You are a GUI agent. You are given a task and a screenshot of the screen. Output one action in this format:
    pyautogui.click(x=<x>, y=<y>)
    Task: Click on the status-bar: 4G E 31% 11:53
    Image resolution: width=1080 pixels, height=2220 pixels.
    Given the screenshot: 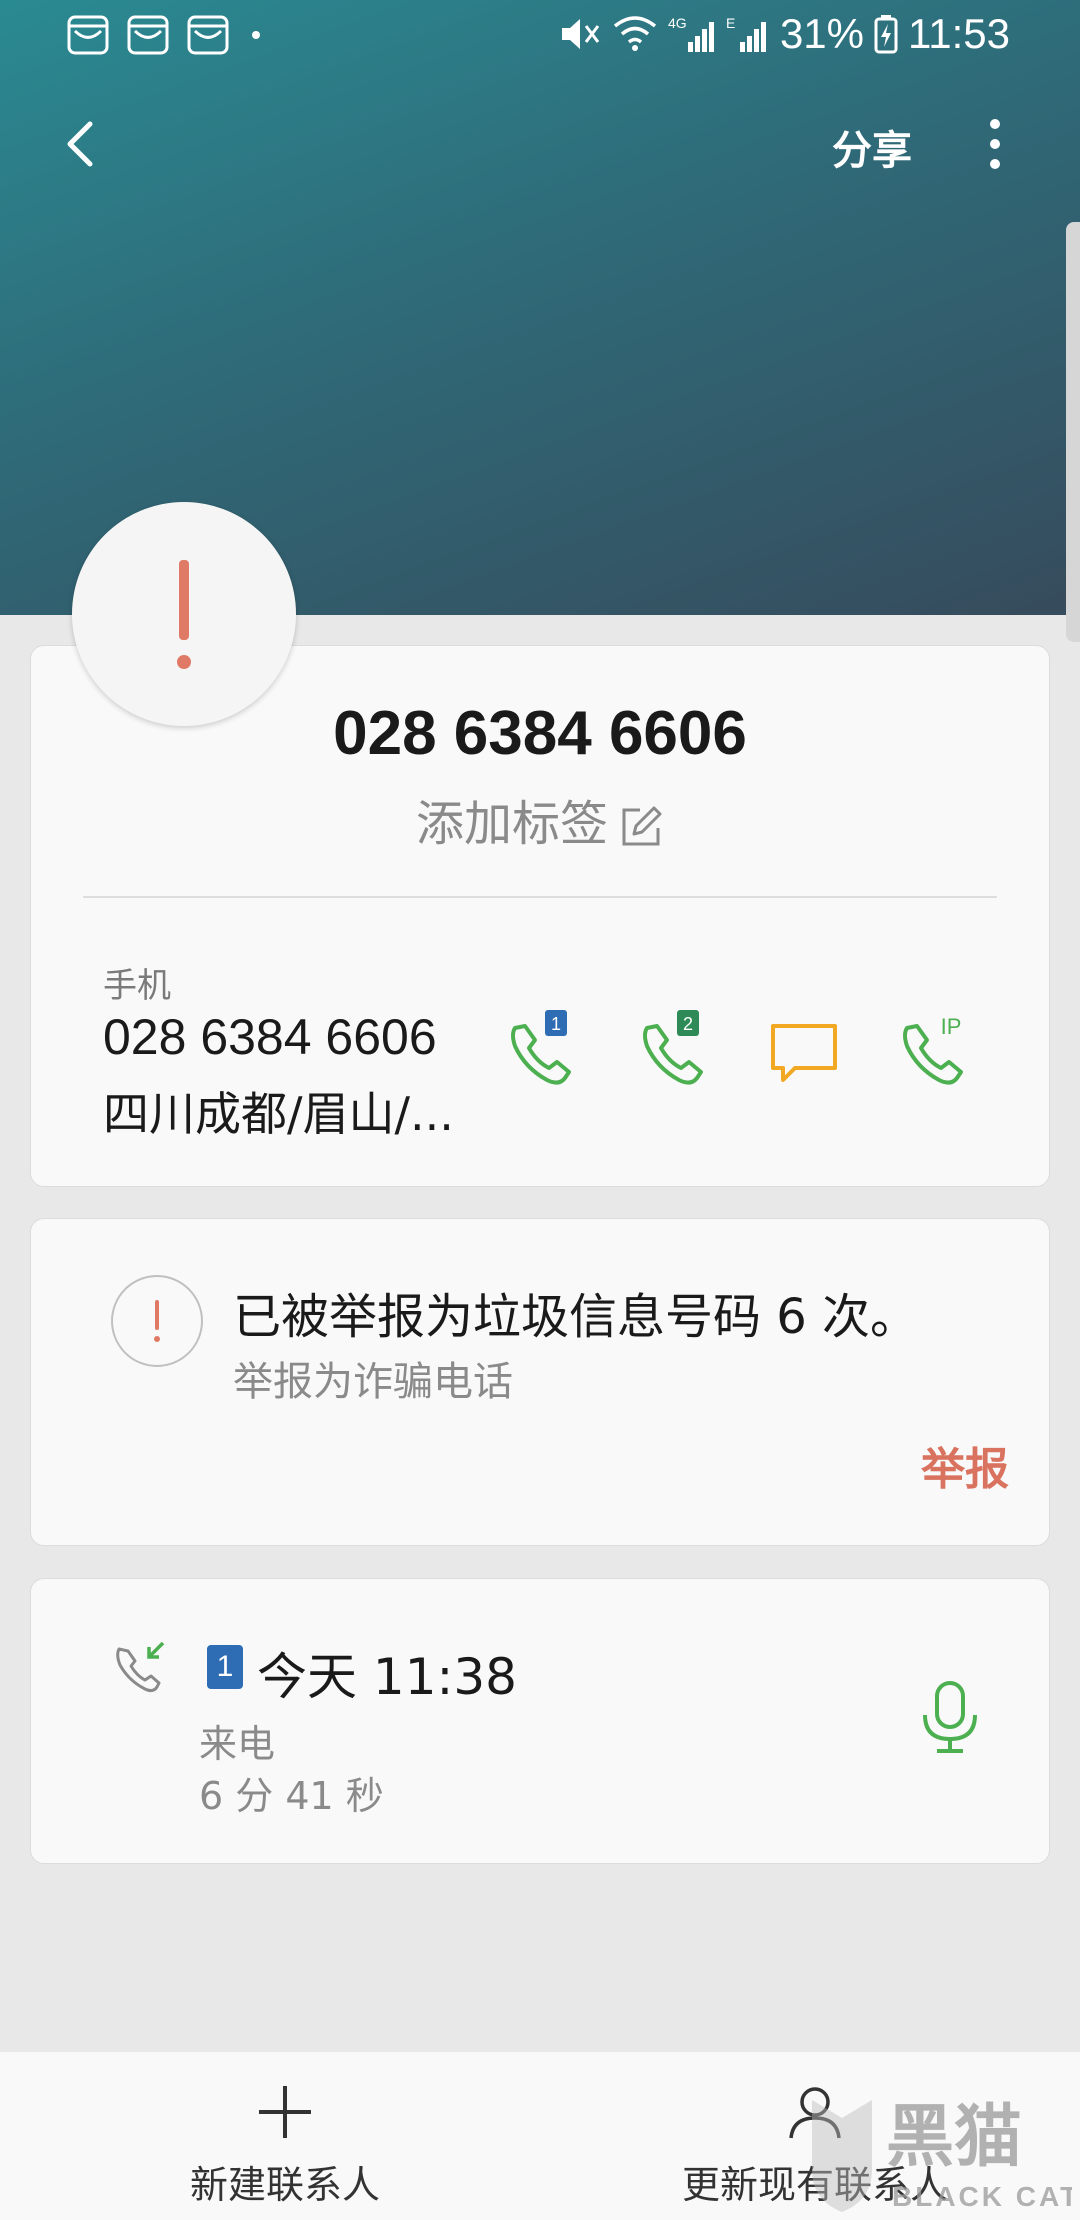 What is the action you would take?
    pyautogui.click(x=540, y=36)
    